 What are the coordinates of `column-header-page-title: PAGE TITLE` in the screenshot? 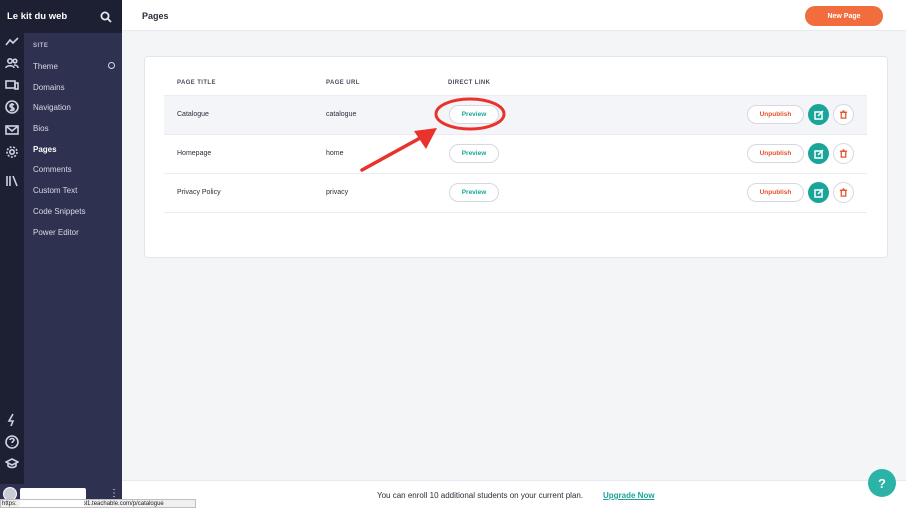 It's located at (196, 83).